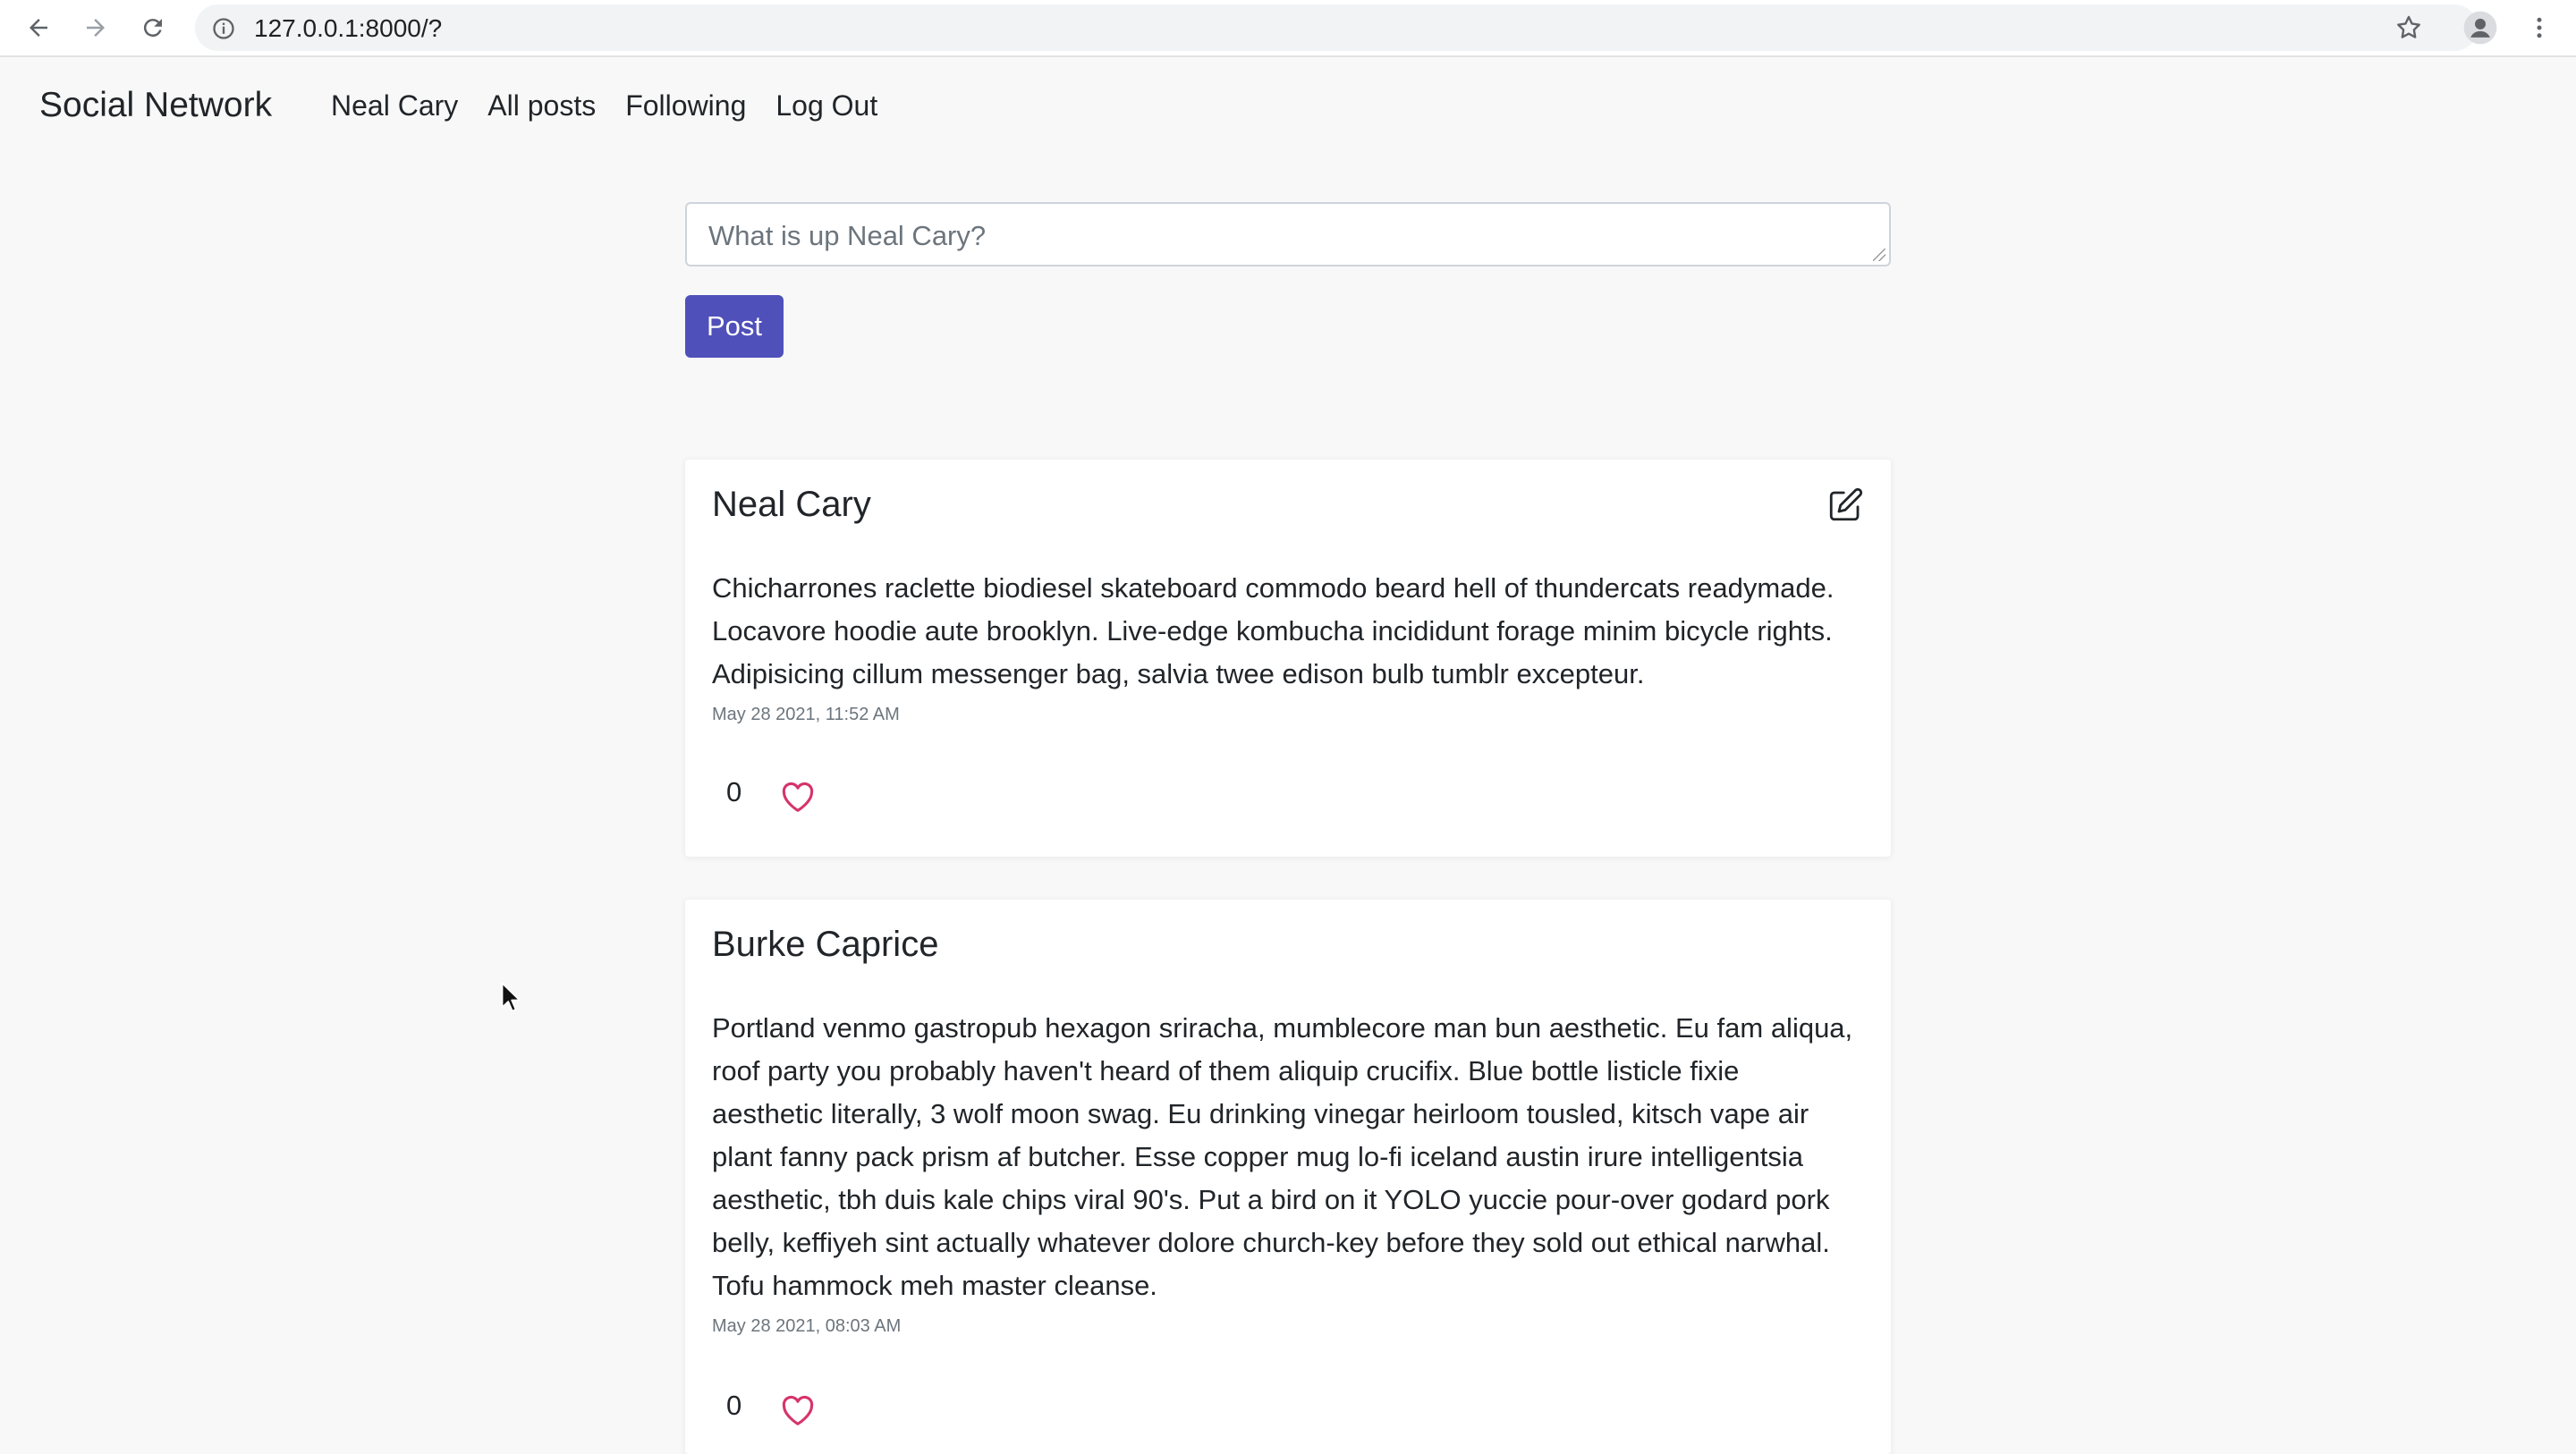 The width and height of the screenshot is (2576, 1454). I want to click on back-icon, so click(38, 28).